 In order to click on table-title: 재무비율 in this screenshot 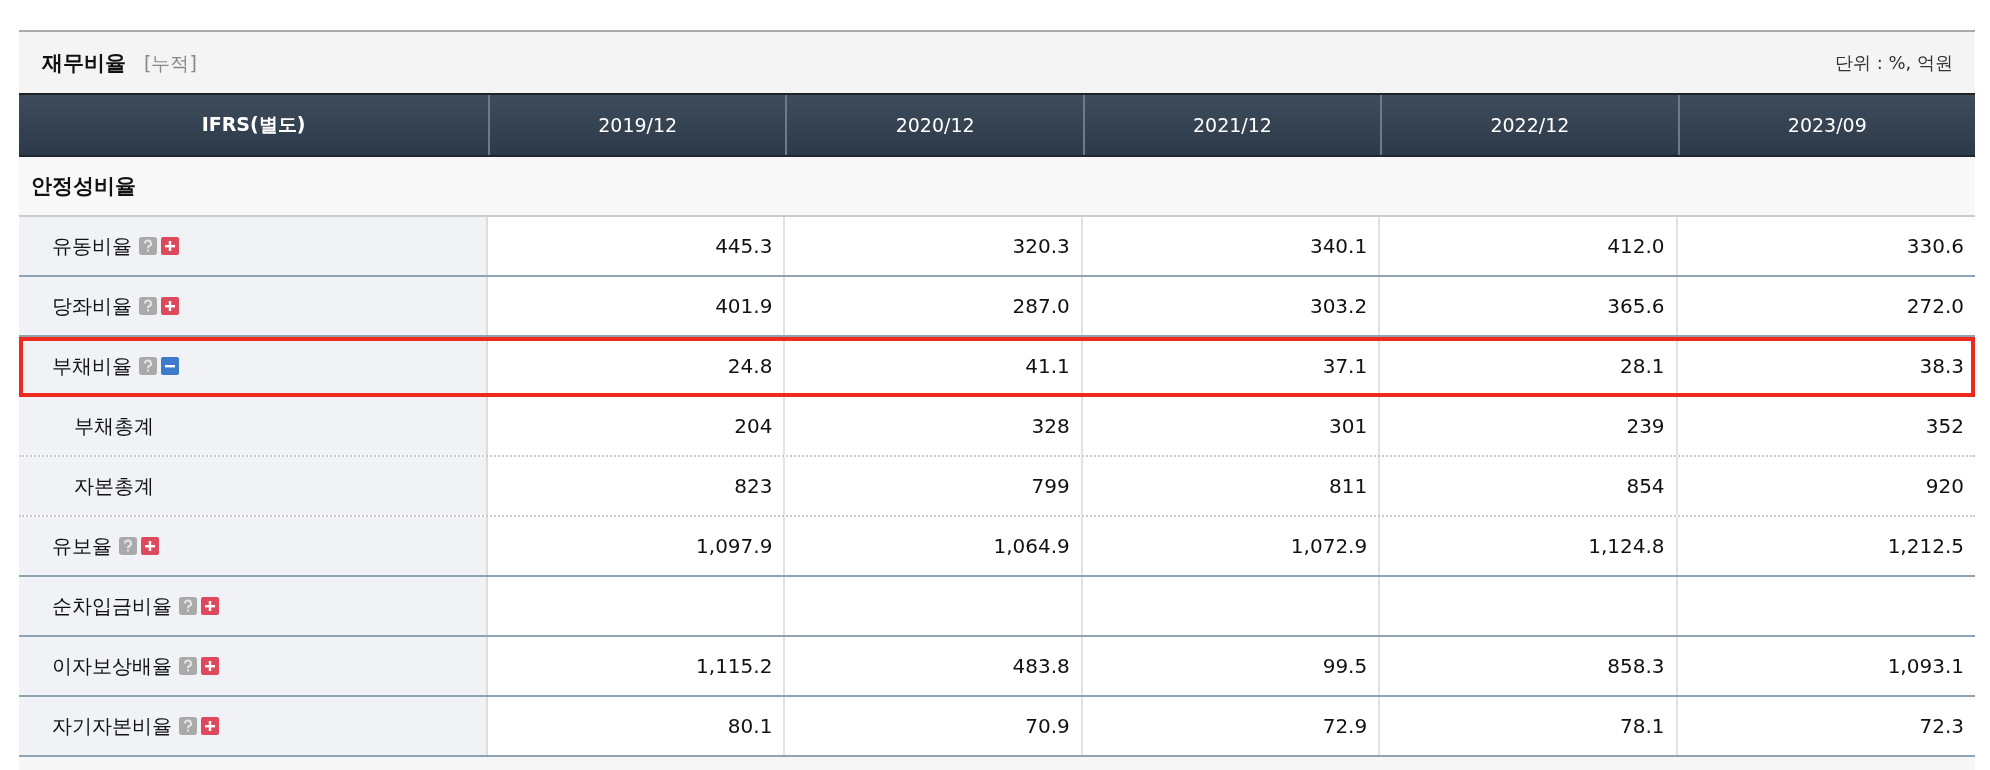, I will do `click(84, 63)`.